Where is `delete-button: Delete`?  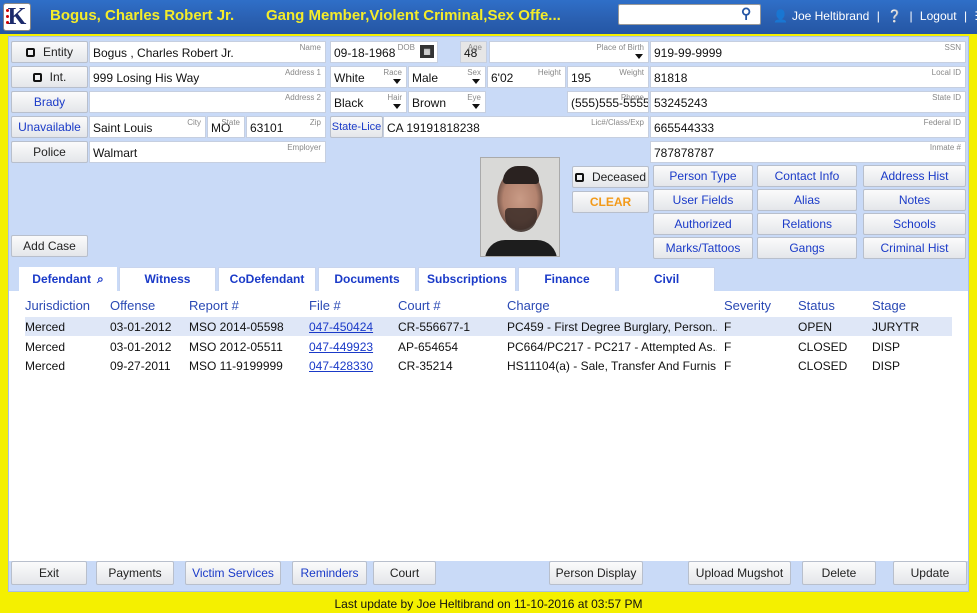
delete-button: Delete is located at coordinates (839, 573).